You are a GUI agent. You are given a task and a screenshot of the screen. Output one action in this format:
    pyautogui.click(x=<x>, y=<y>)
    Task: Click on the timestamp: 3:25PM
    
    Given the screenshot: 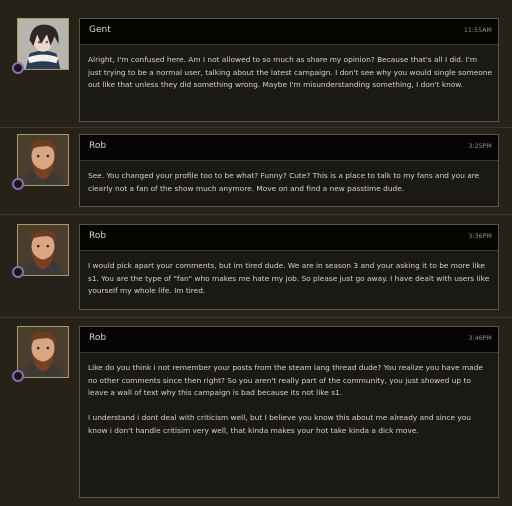 What is the action you would take?
    pyautogui.click(x=480, y=146)
    